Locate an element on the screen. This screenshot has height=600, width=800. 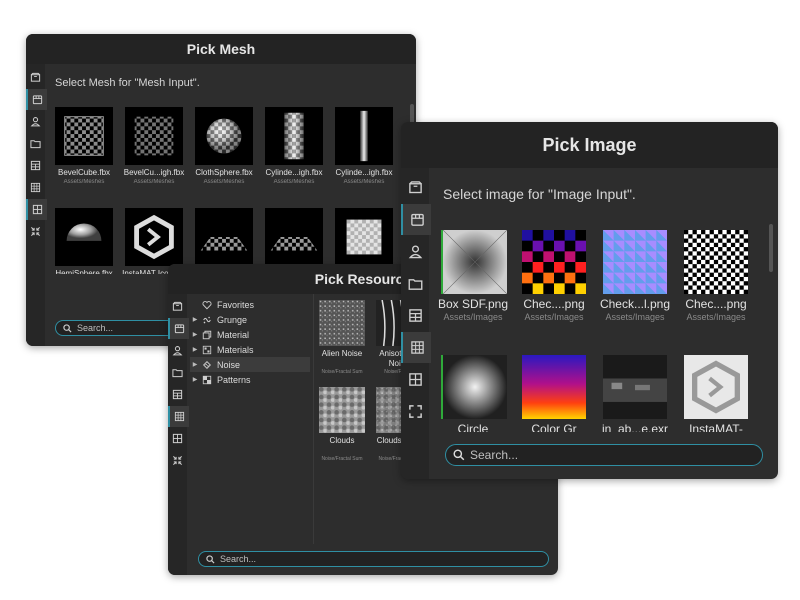
image-item-name: Chec....png is located at coordinates (554, 304).